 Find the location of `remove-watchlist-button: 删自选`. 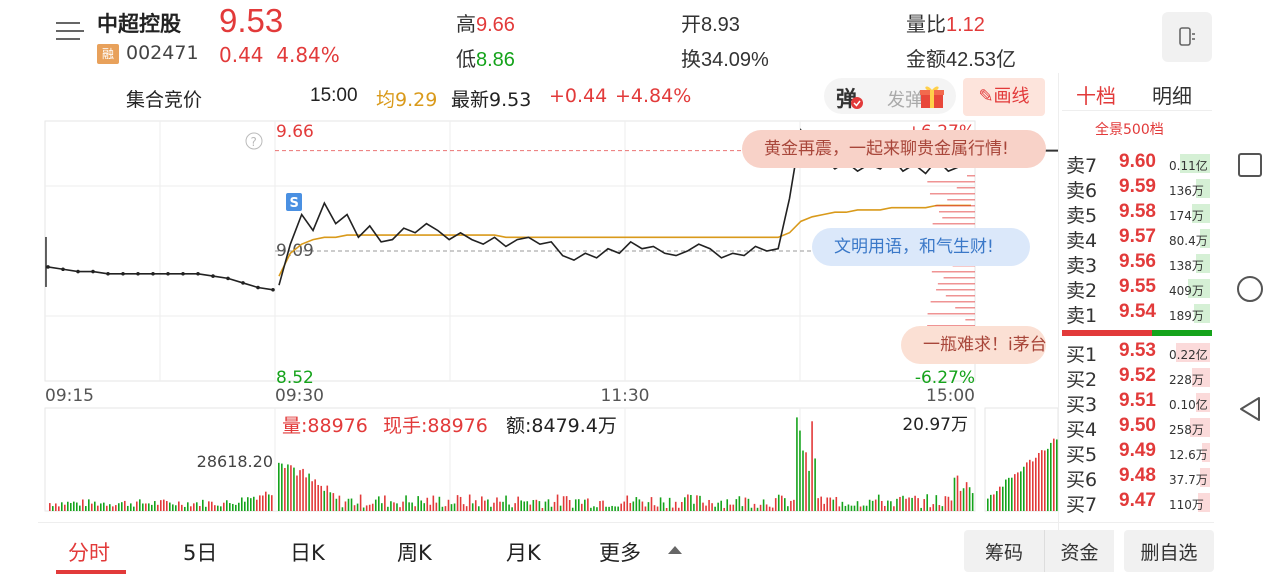

remove-watchlist-button: 删自选 is located at coordinates (1169, 551).